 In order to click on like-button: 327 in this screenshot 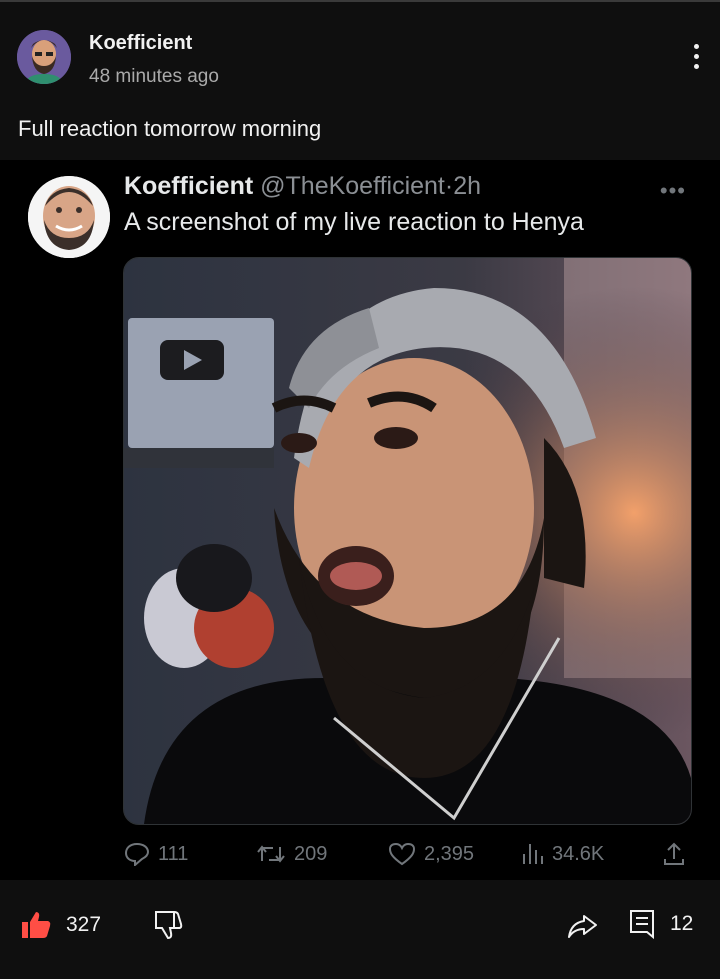, I will do `click(60, 925)`.